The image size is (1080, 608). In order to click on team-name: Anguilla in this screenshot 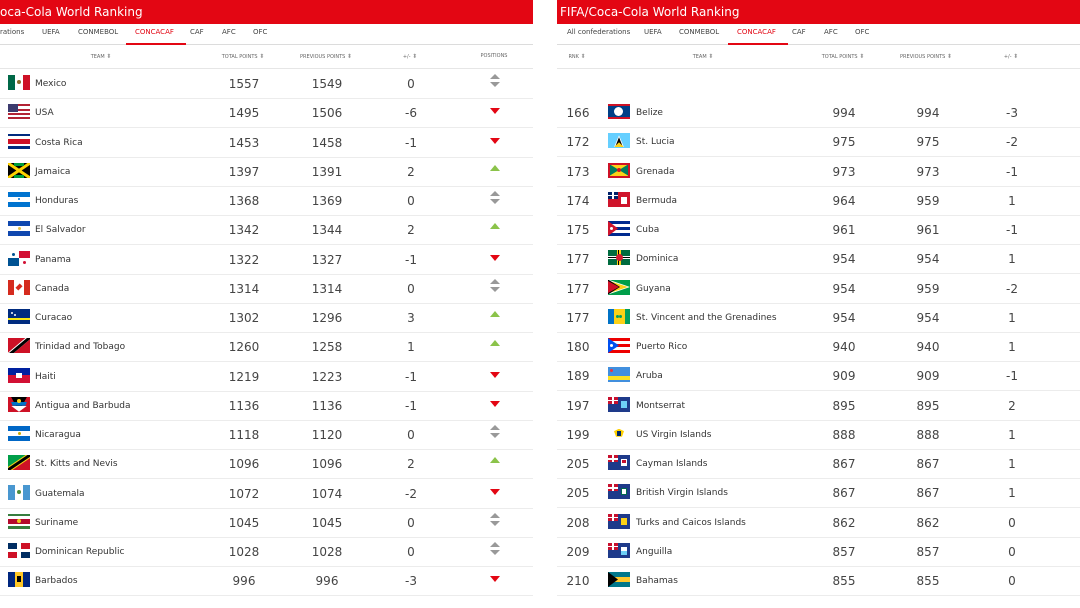, I will do `click(654, 552)`.